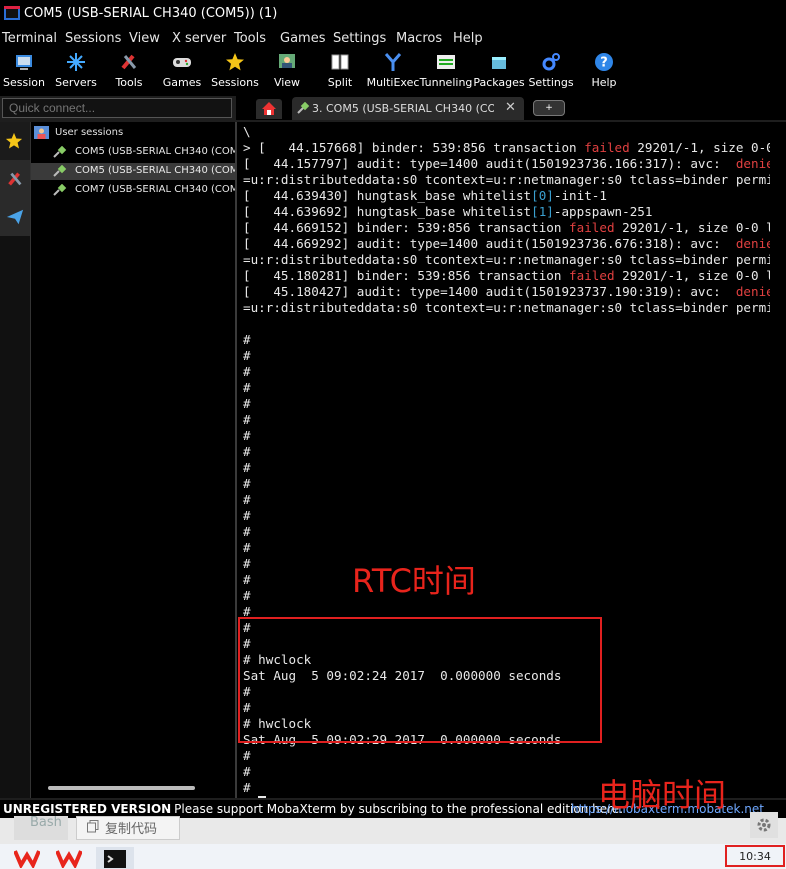  Describe the element at coordinates (510, 107) in the screenshot. I see `close-tab-icon: ✕` at that location.